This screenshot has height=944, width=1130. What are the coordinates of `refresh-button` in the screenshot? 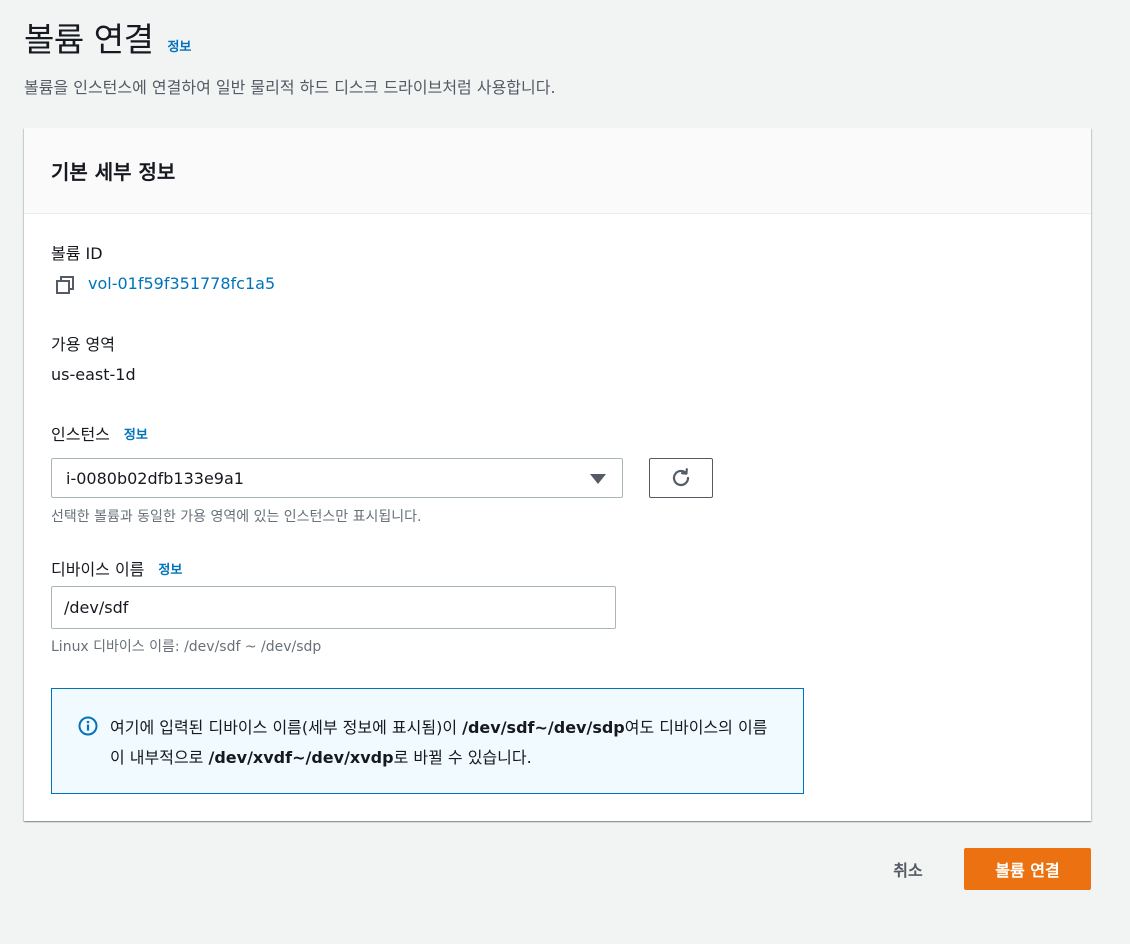 It's located at (681, 478).